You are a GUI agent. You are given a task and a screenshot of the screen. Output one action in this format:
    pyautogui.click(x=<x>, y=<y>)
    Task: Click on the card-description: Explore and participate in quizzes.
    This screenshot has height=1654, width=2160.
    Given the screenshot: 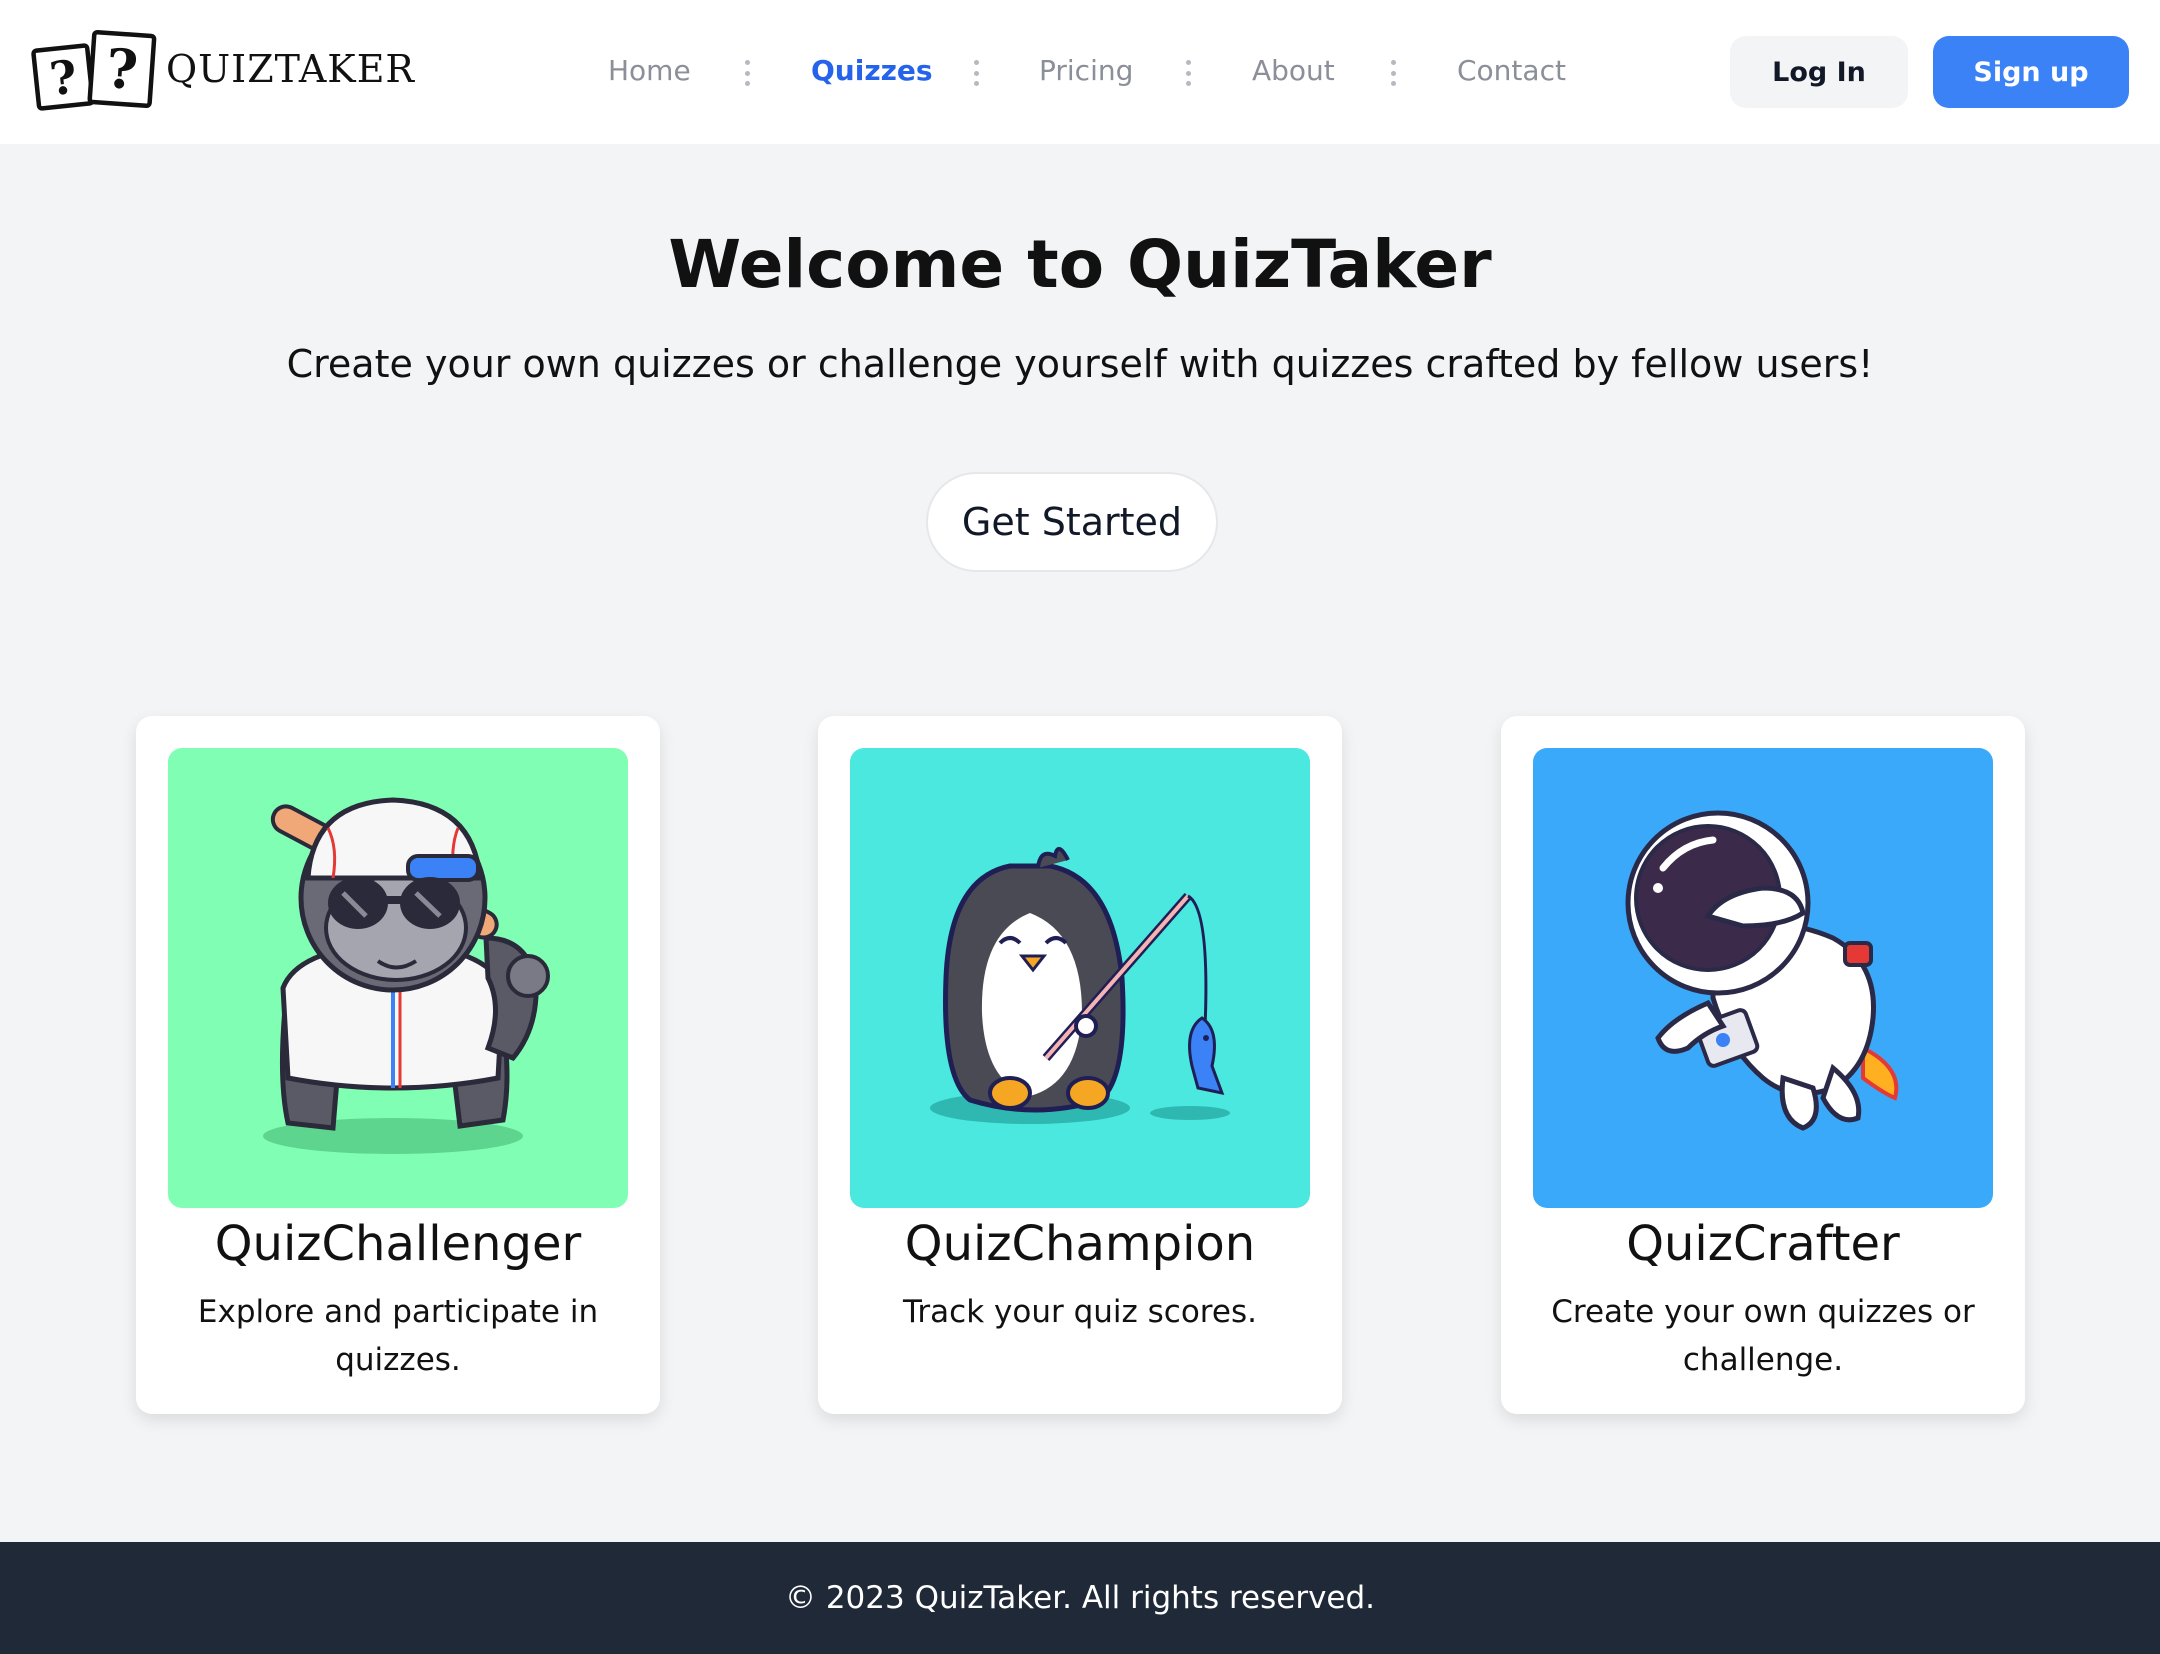 What is the action you would take?
    pyautogui.click(x=398, y=1336)
    